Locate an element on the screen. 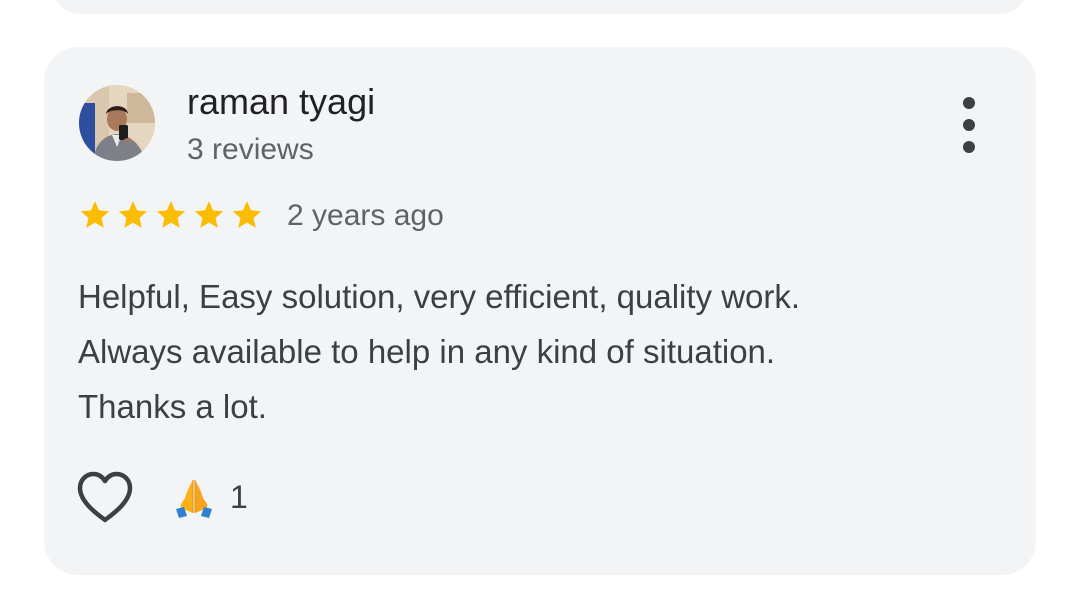  star-rating is located at coordinates (171, 215).